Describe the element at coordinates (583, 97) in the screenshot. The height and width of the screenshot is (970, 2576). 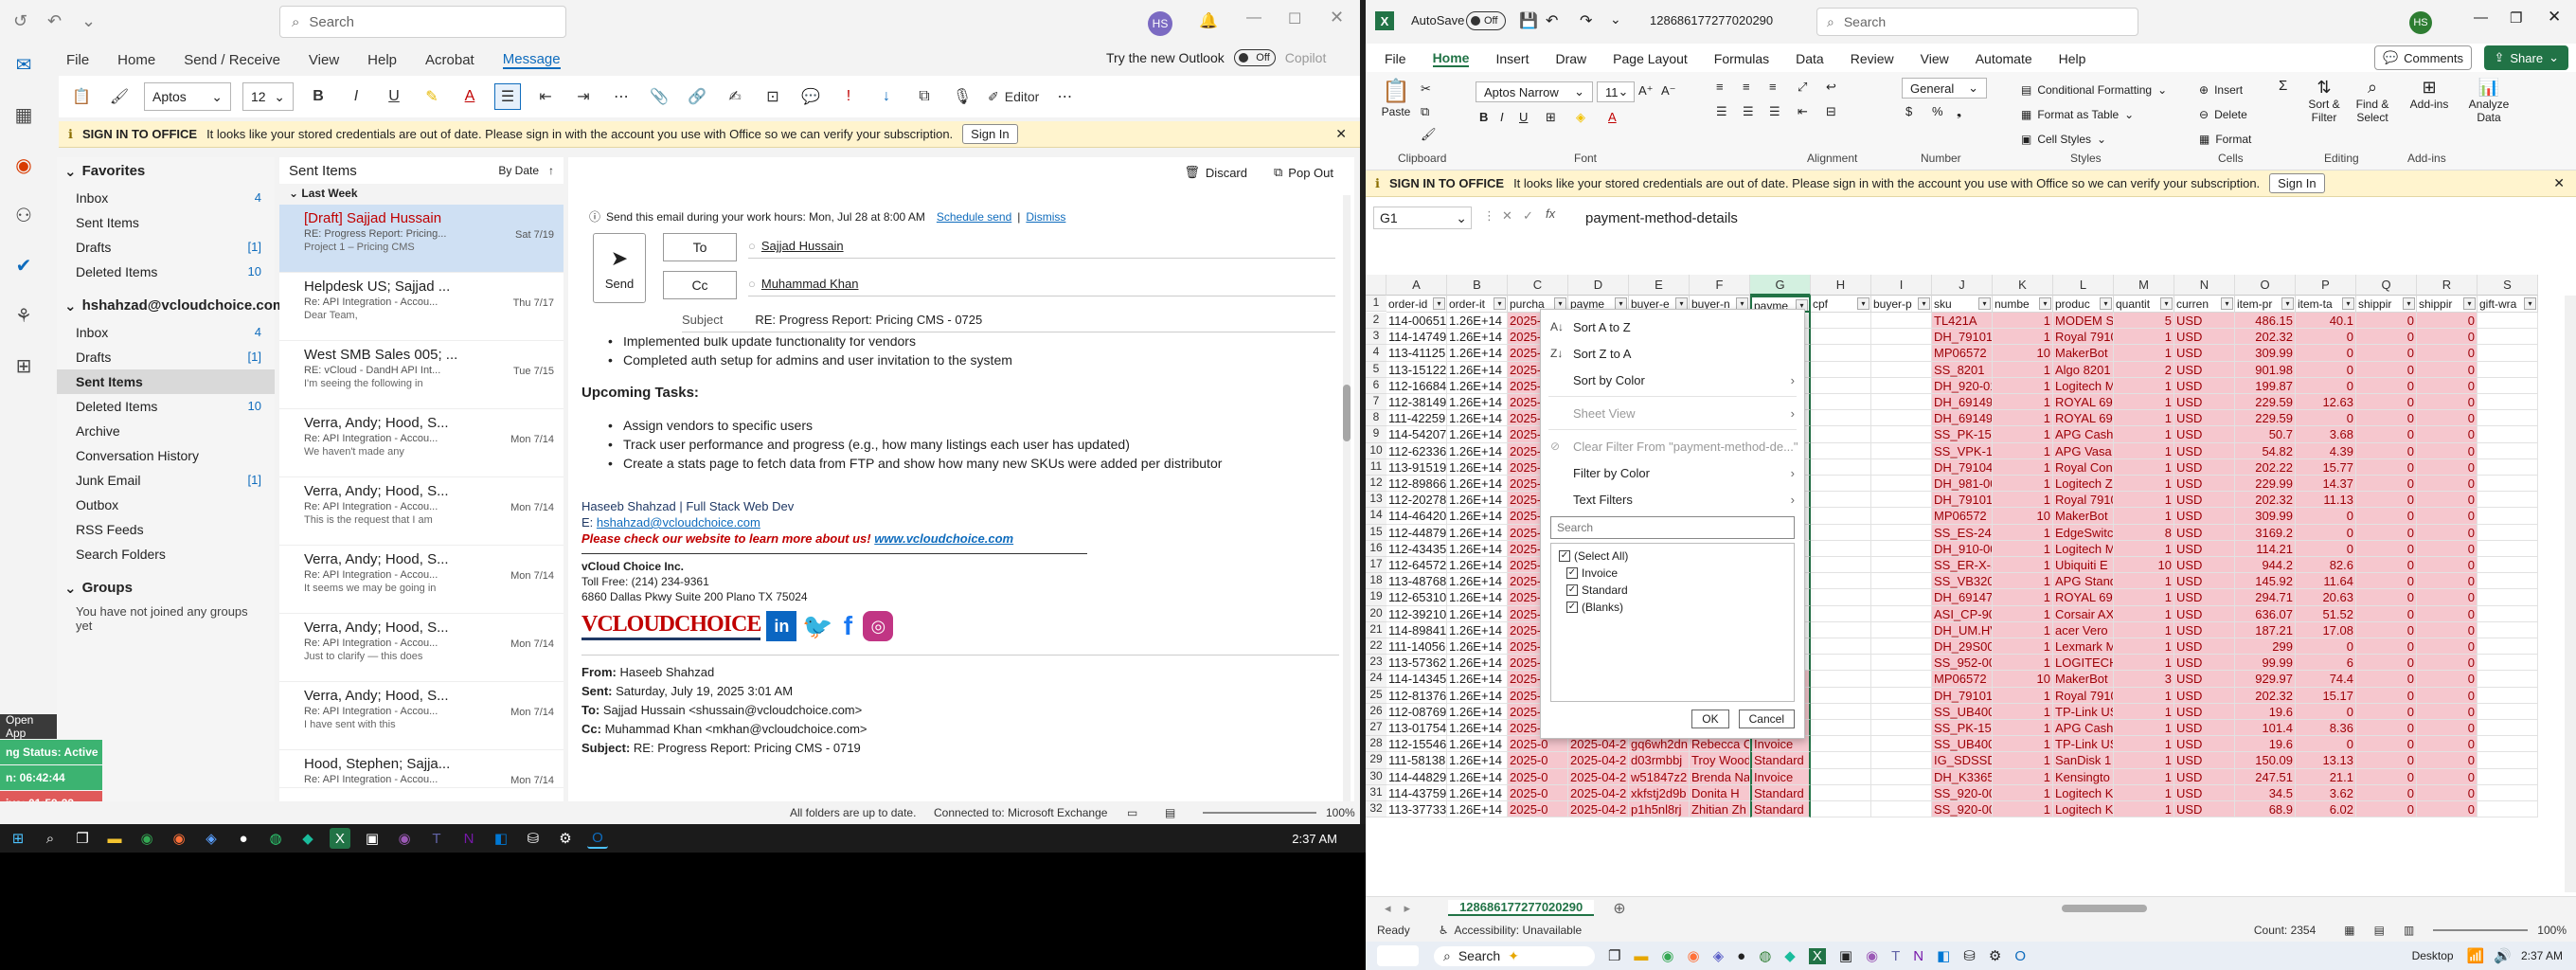
I see `increase-indent-icon: ⇥` at that location.